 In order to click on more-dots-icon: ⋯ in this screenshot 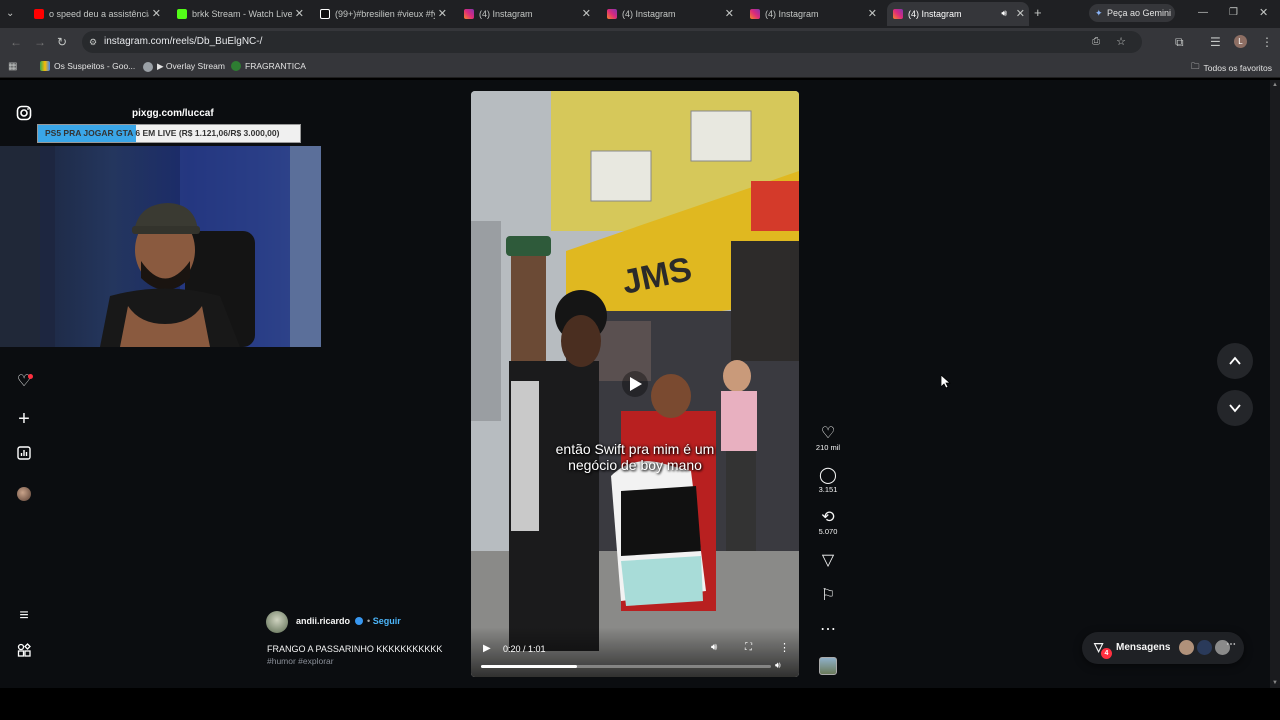, I will do `click(828, 630)`.